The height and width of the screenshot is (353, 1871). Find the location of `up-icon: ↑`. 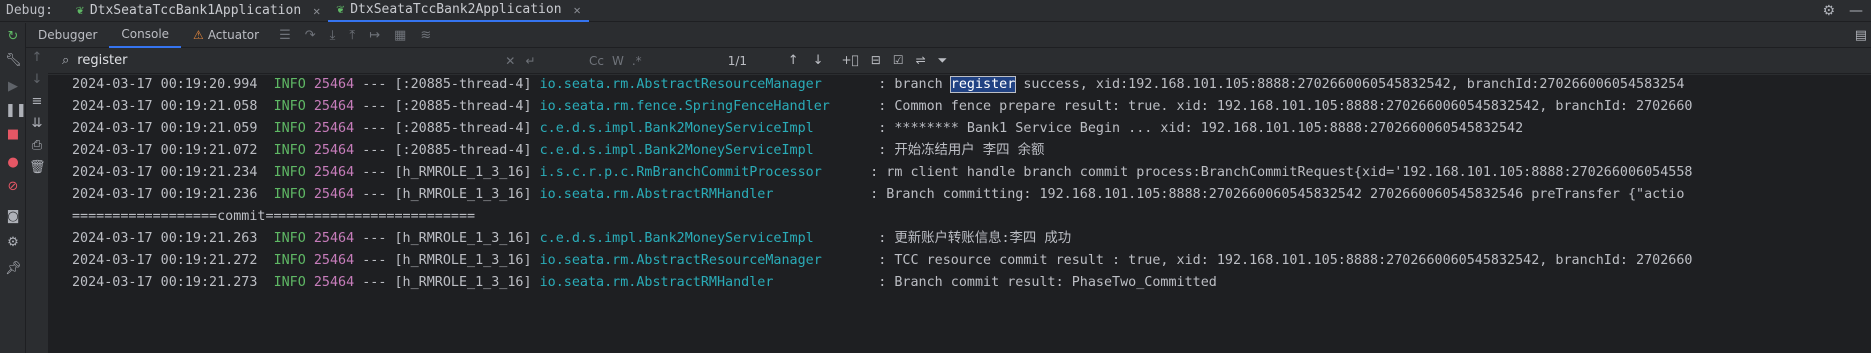

up-icon: ↑ is located at coordinates (37, 58).